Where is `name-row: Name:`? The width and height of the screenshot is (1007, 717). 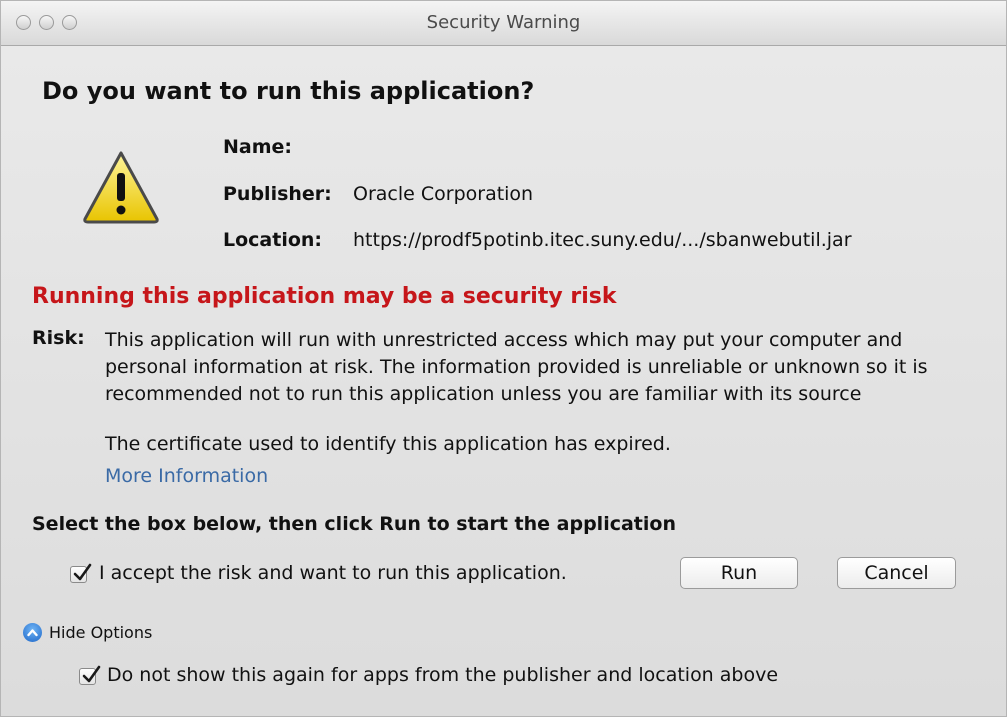
name-row: Name: is located at coordinates (288, 147).